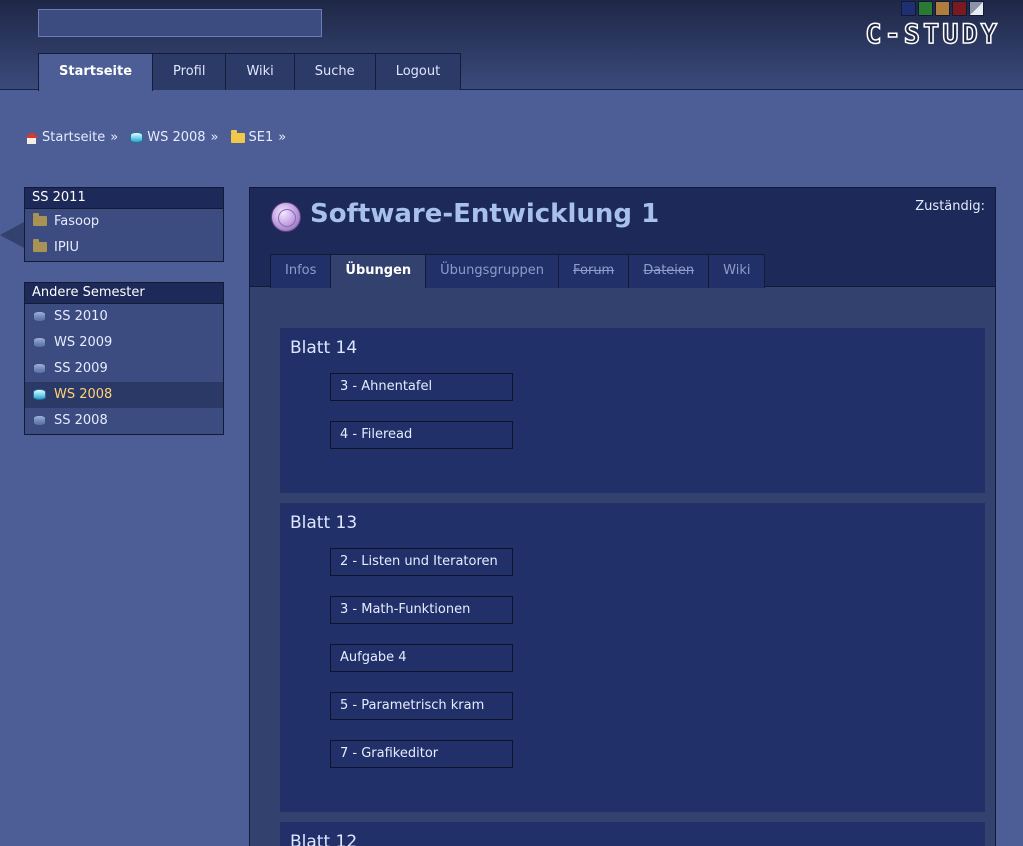 The width and height of the screenshot is (1023, 846). I want to click on theme-swatch-grey, so click(976, 8).